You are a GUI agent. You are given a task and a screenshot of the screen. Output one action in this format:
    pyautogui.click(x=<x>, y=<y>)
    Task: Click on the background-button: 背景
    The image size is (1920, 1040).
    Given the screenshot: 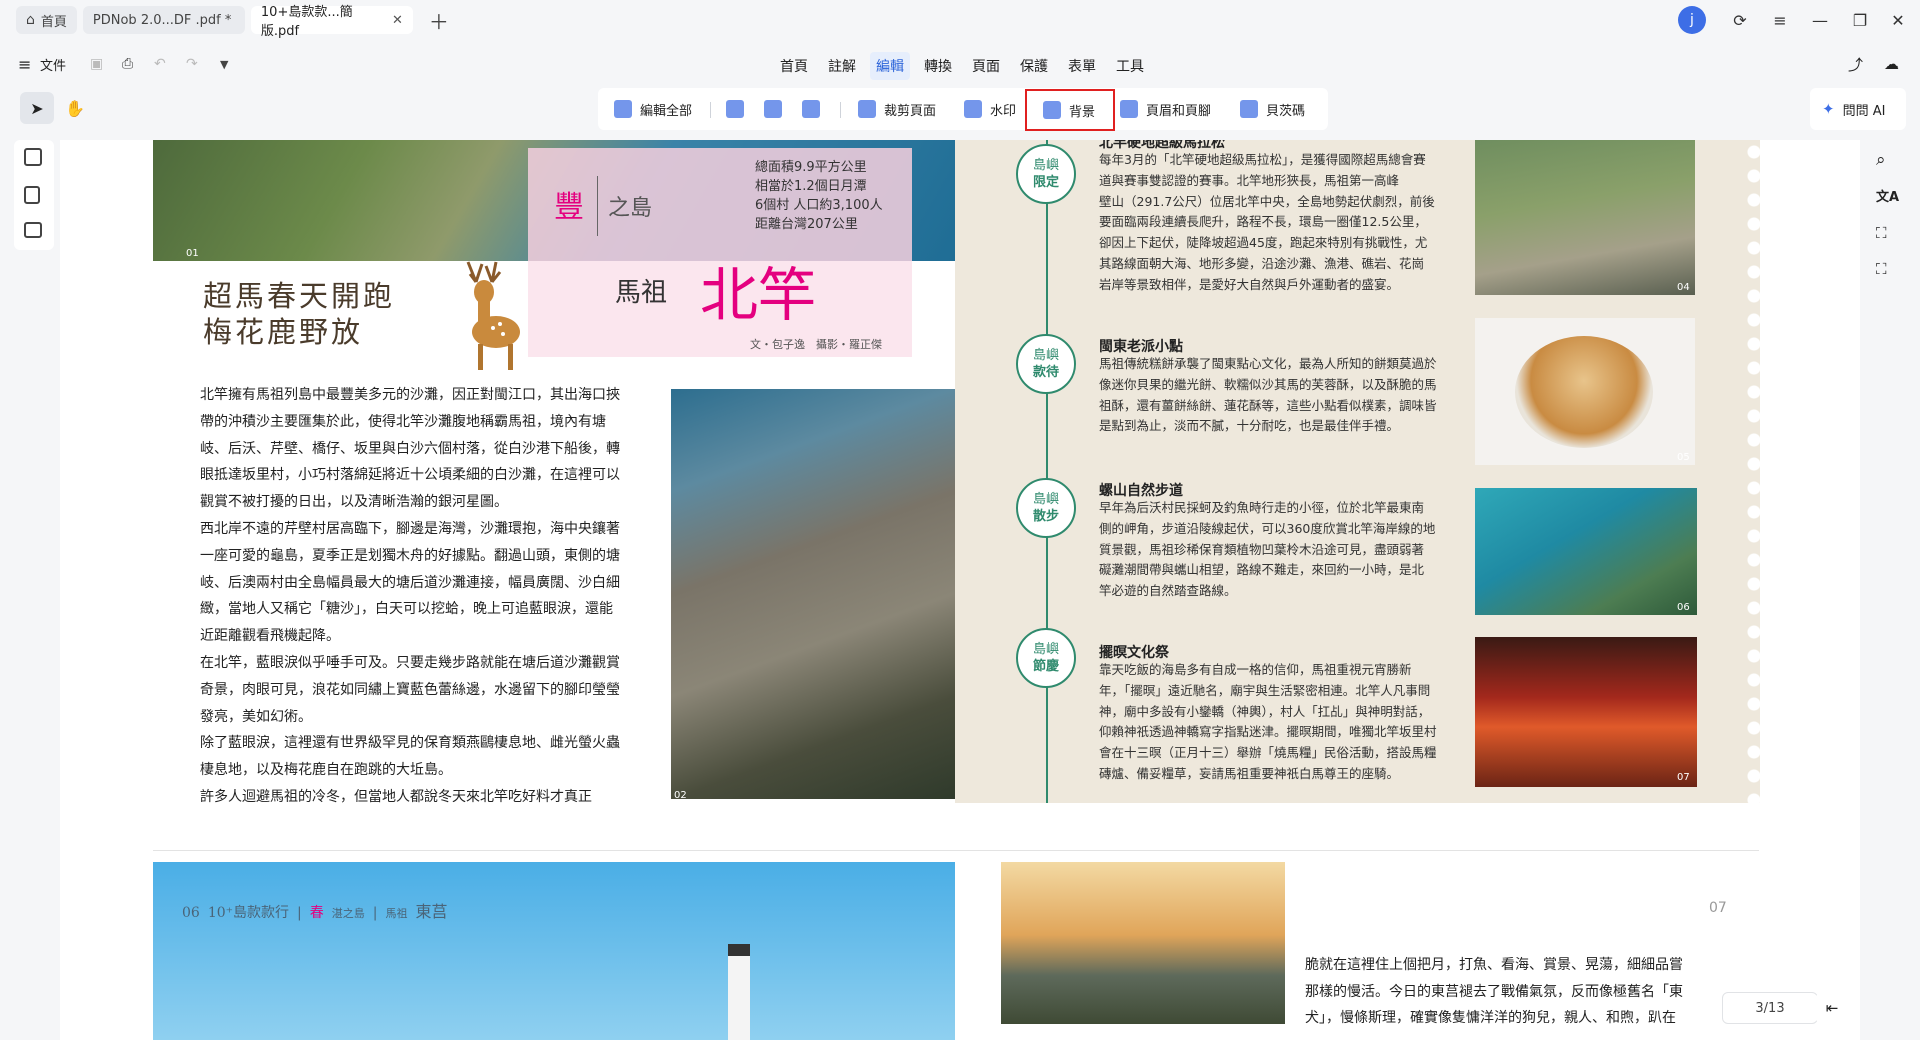 What is the action you would take?
    pyautogui.click(x=1070, y=110)
    